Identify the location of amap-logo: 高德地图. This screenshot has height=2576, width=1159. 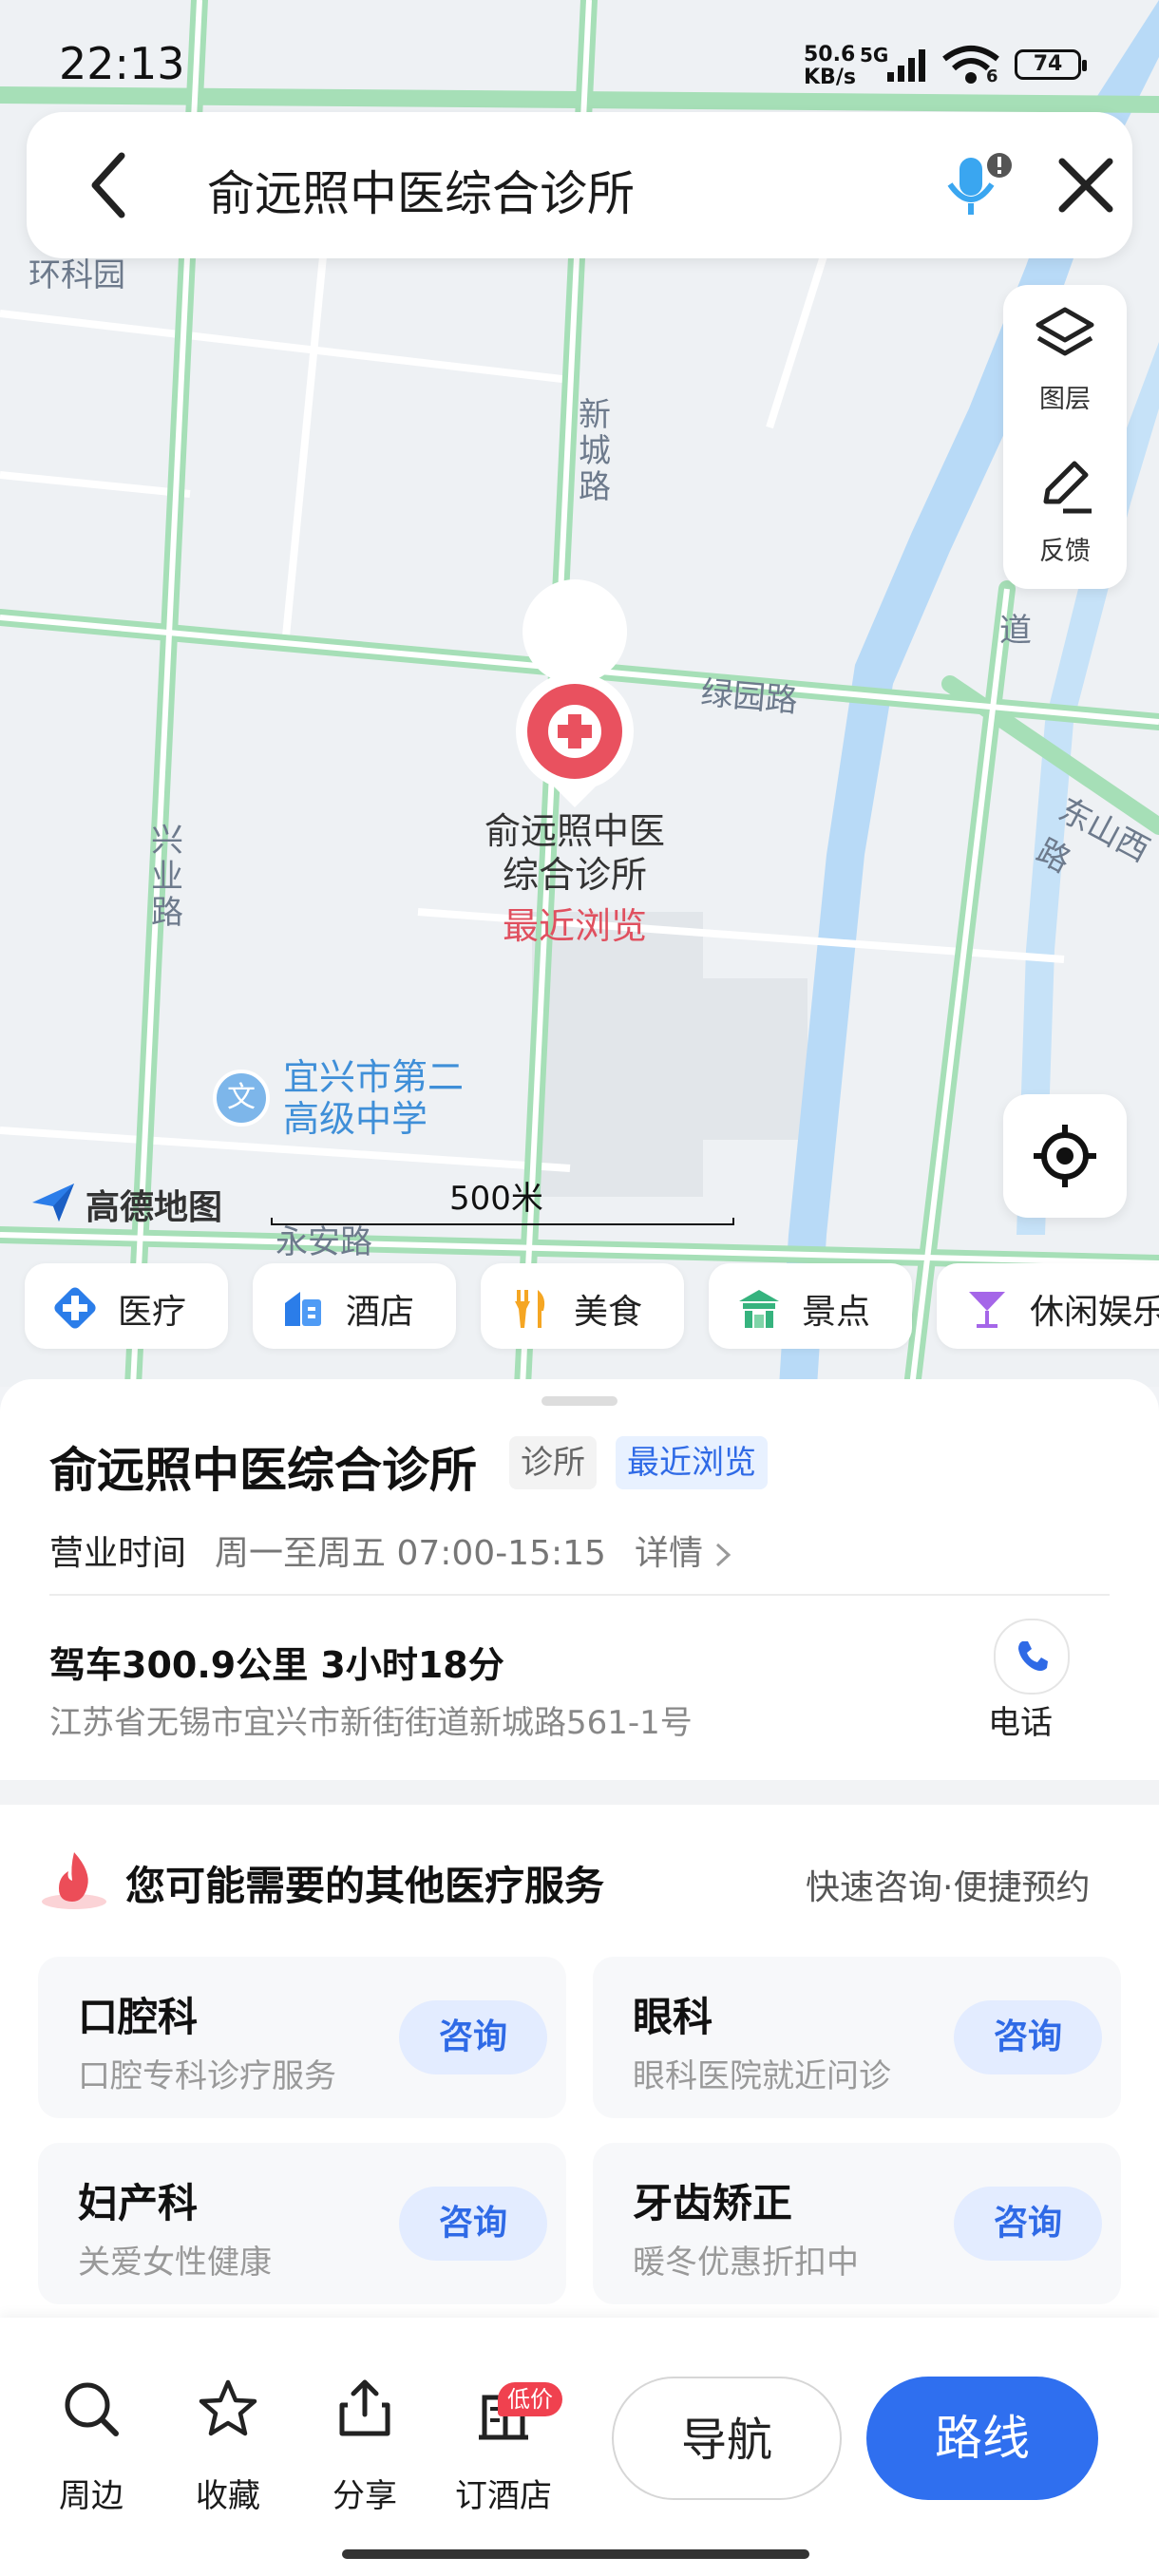
(154, 1207).